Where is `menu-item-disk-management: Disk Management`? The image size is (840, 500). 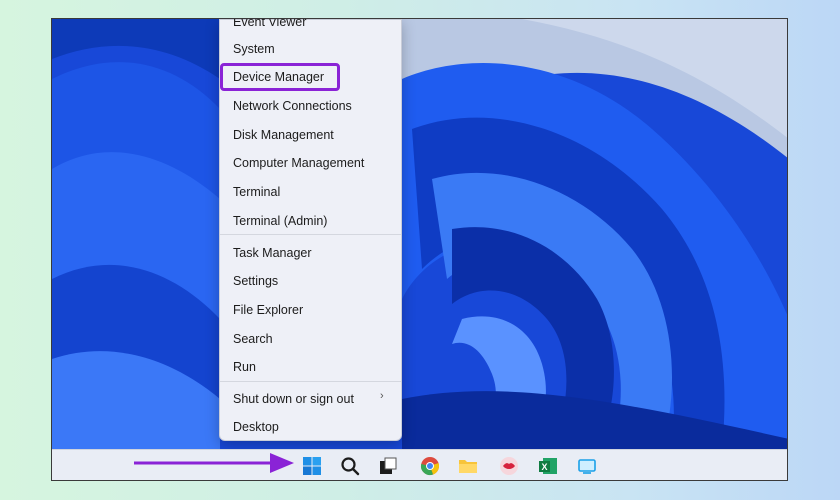 menu-item-disk-management: Disk Management is located at coordinates (283, 135).